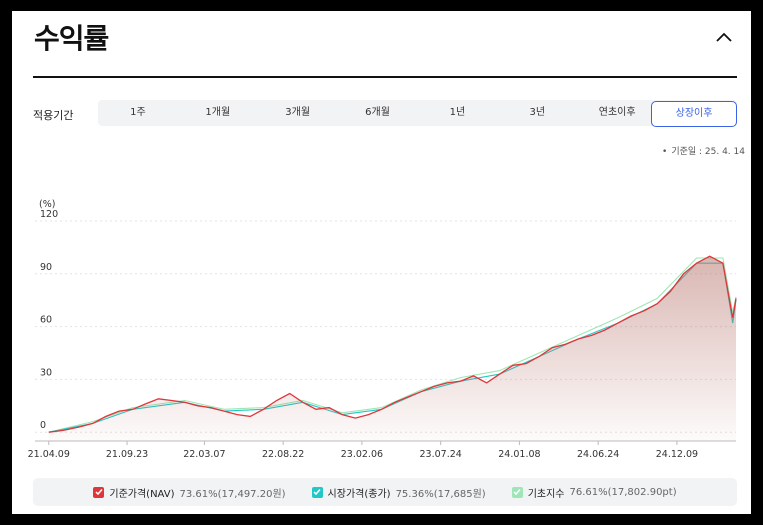  I want to click on x-tick-label: 24.06.24, so click(598, 454).